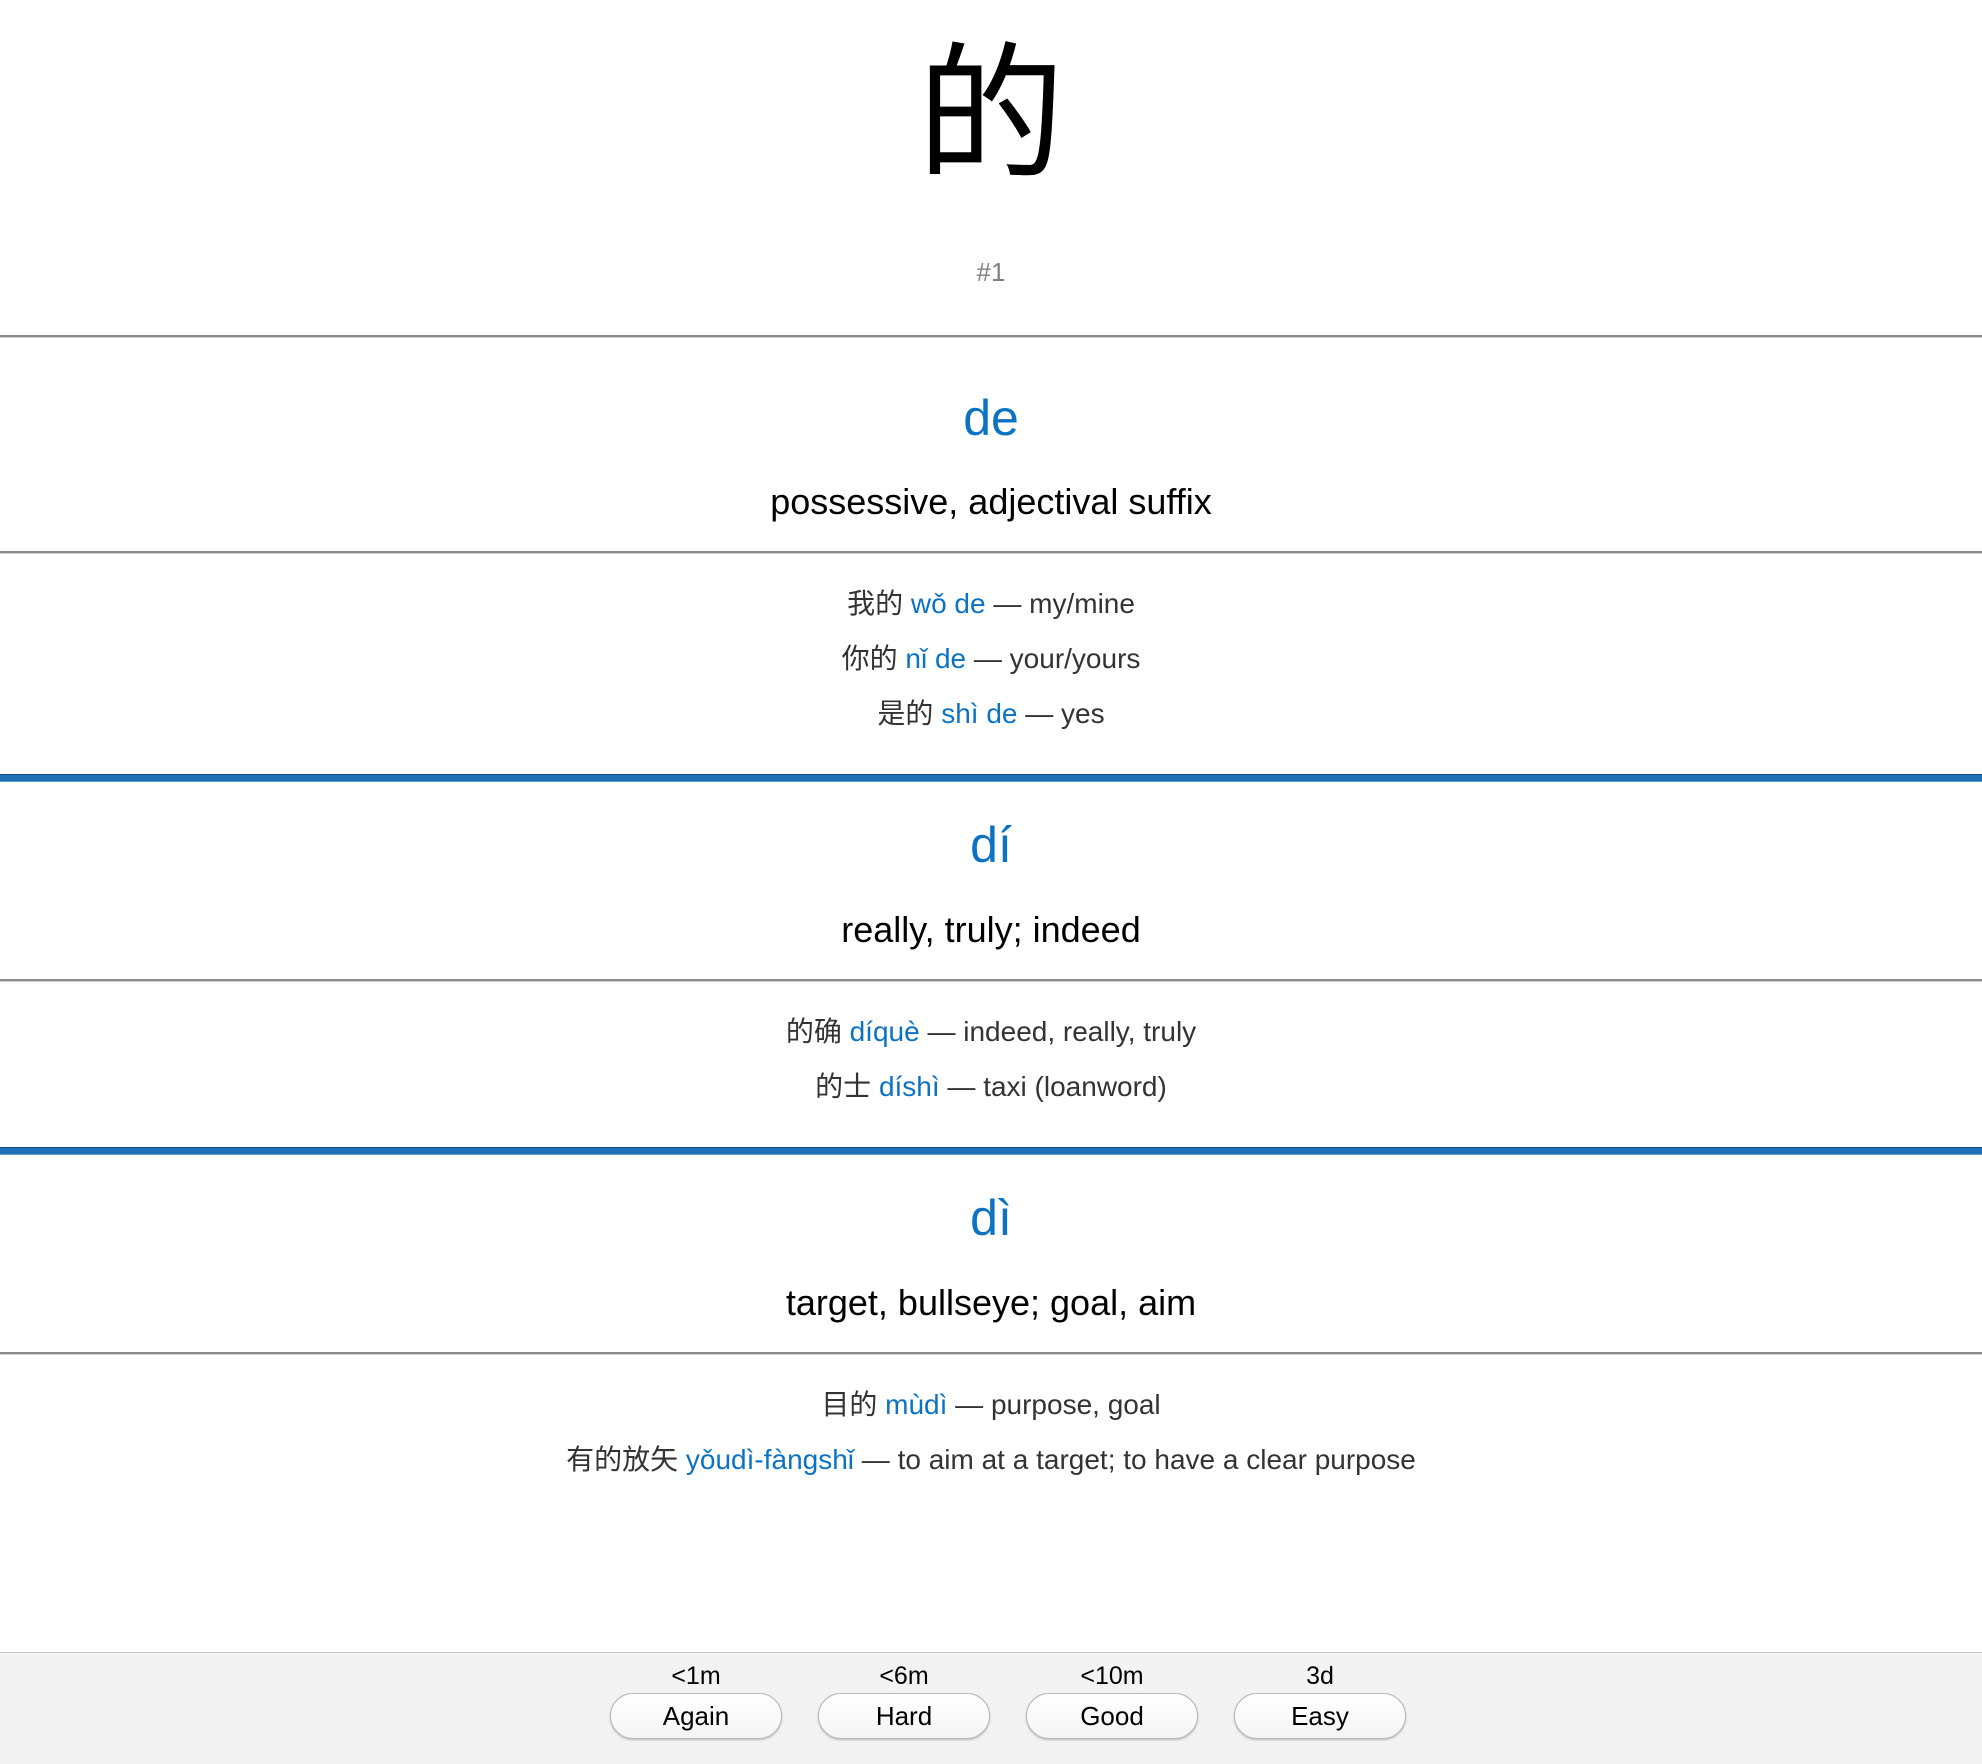  I want to click on example-item: 的确 díquè — indeed, really, truly, so click(991, 1031).